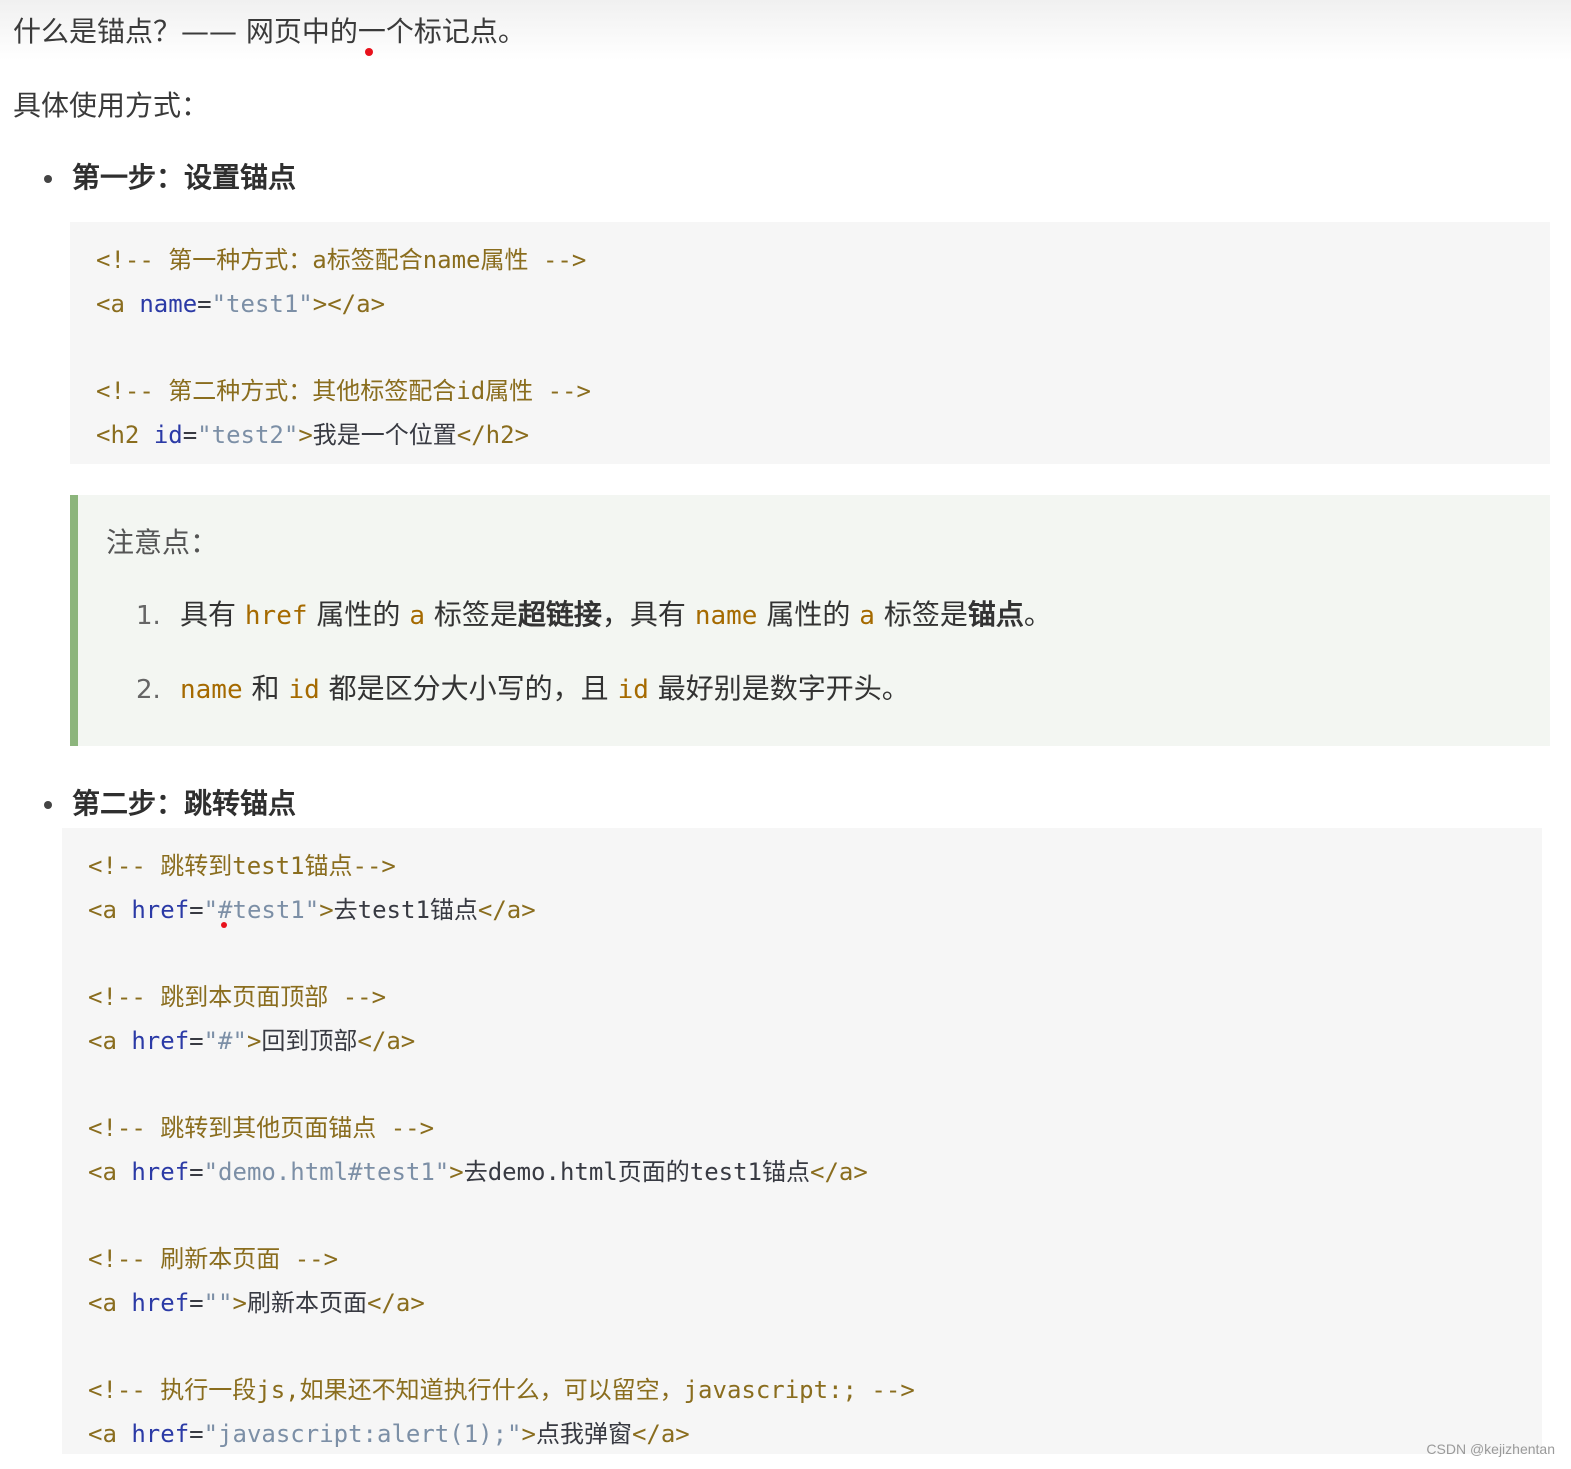  Describe the element at coordinates (276, 616) in the screenshot. I see `inline-code: href` at that location.